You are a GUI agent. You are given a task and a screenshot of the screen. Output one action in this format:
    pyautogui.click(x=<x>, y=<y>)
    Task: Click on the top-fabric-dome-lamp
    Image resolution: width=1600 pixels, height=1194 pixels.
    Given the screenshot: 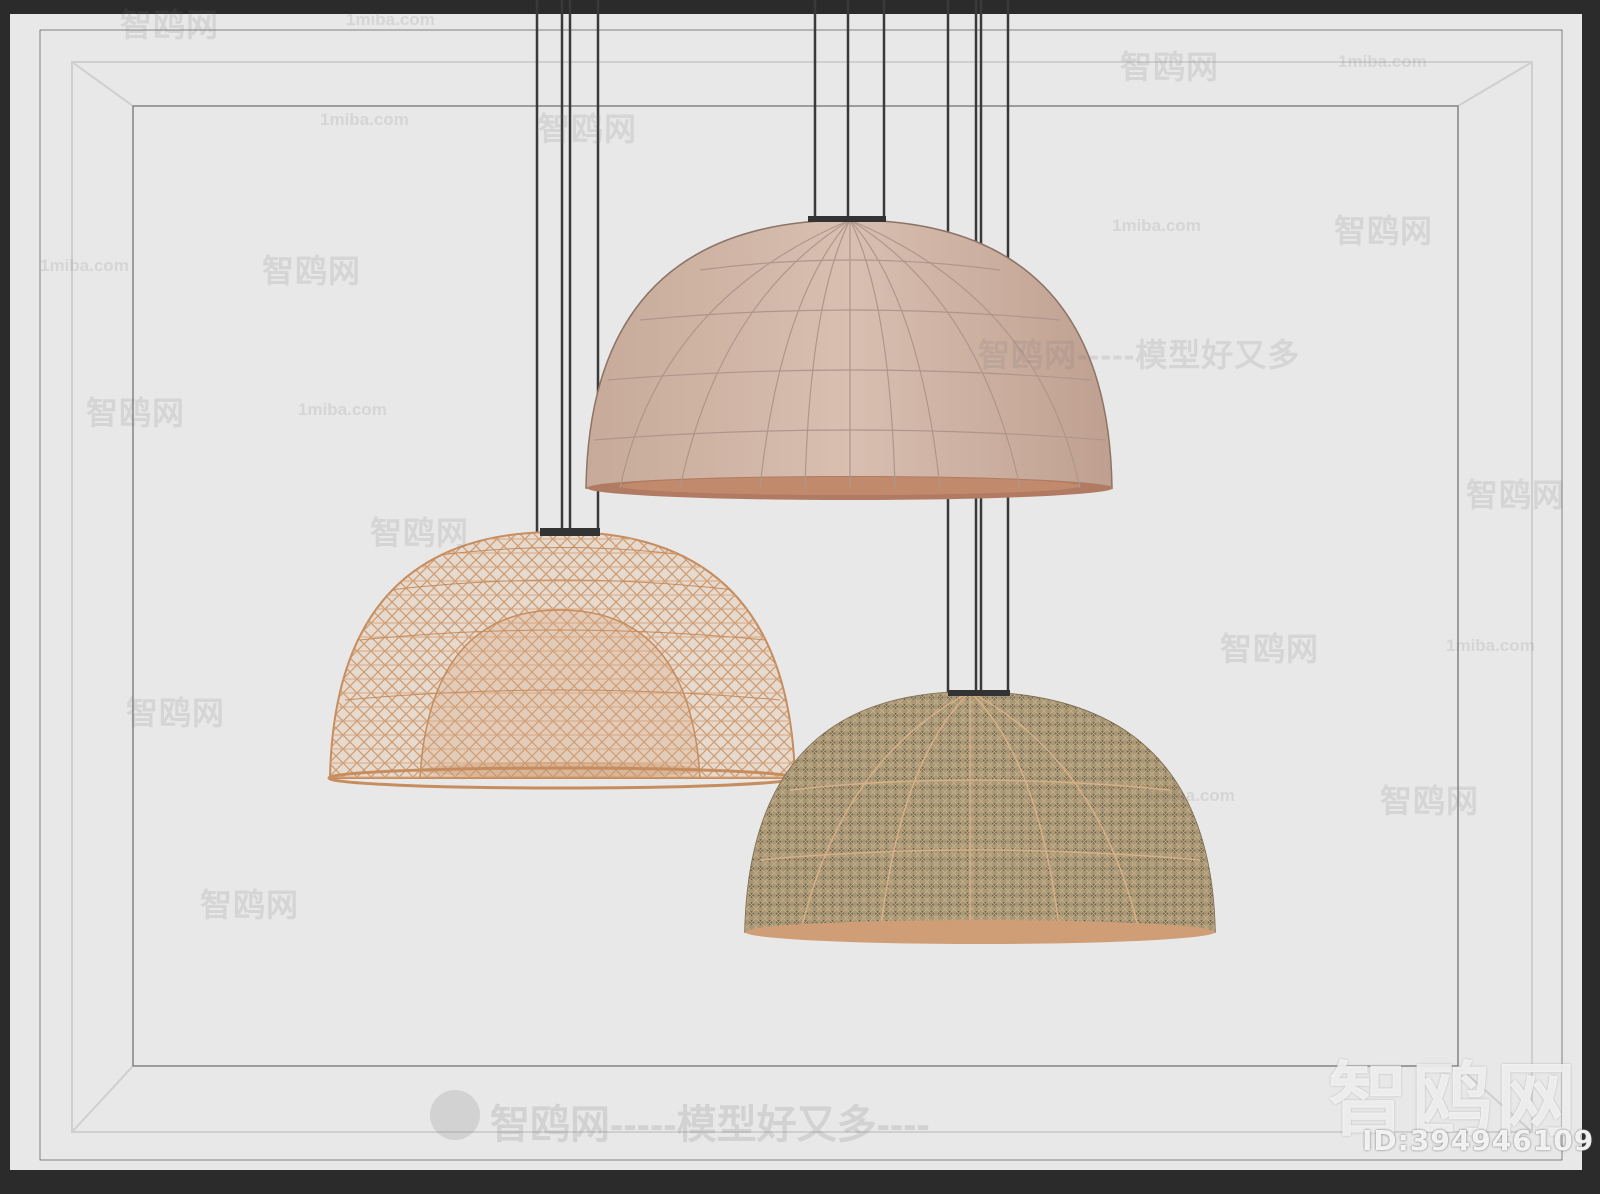 What is the action you would take?
    pyautogui.click(x=849, y=358)
    